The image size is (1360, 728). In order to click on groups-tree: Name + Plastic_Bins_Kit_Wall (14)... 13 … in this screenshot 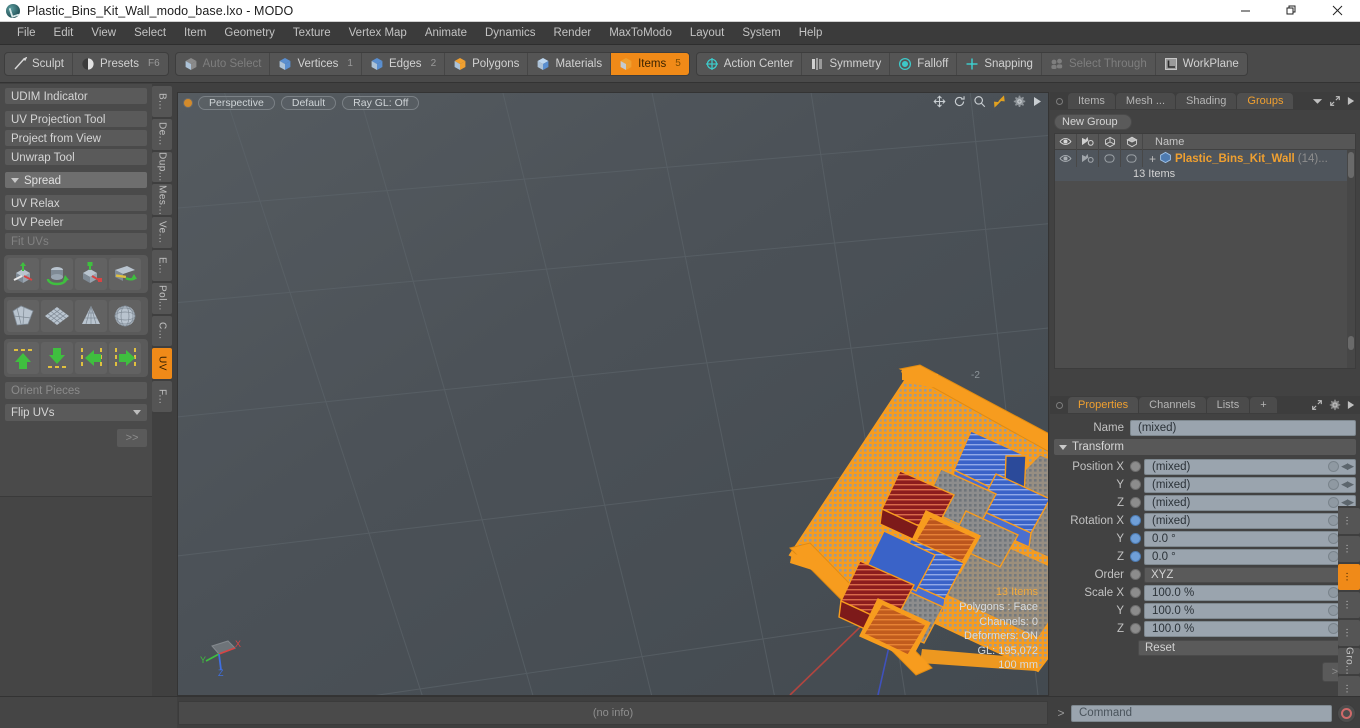, I will do `click(1205, 251)`.